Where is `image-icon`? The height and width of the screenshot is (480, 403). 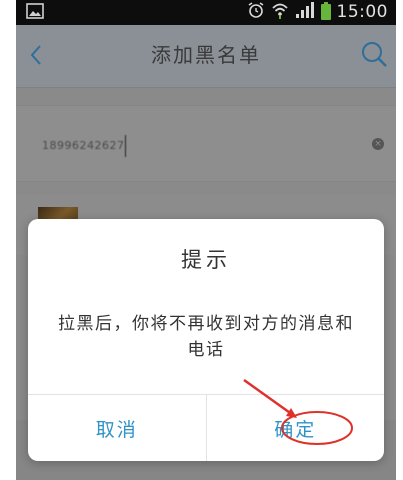
image-icon is located at coordinates (35, 13).